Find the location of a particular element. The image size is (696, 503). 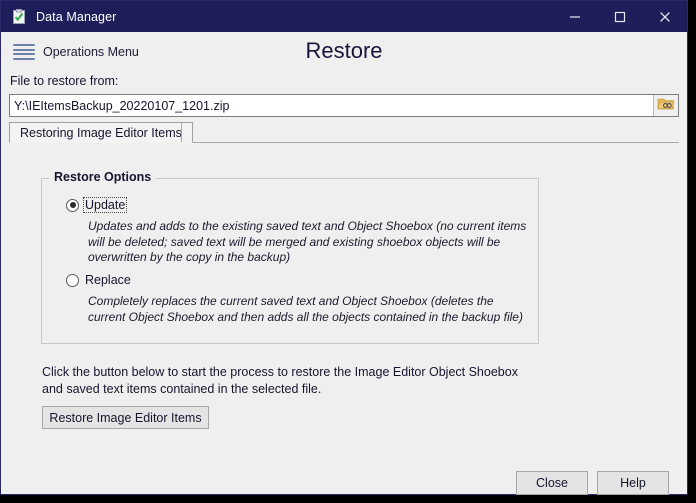

page-title: Restore is located at coordinates (344, 50).